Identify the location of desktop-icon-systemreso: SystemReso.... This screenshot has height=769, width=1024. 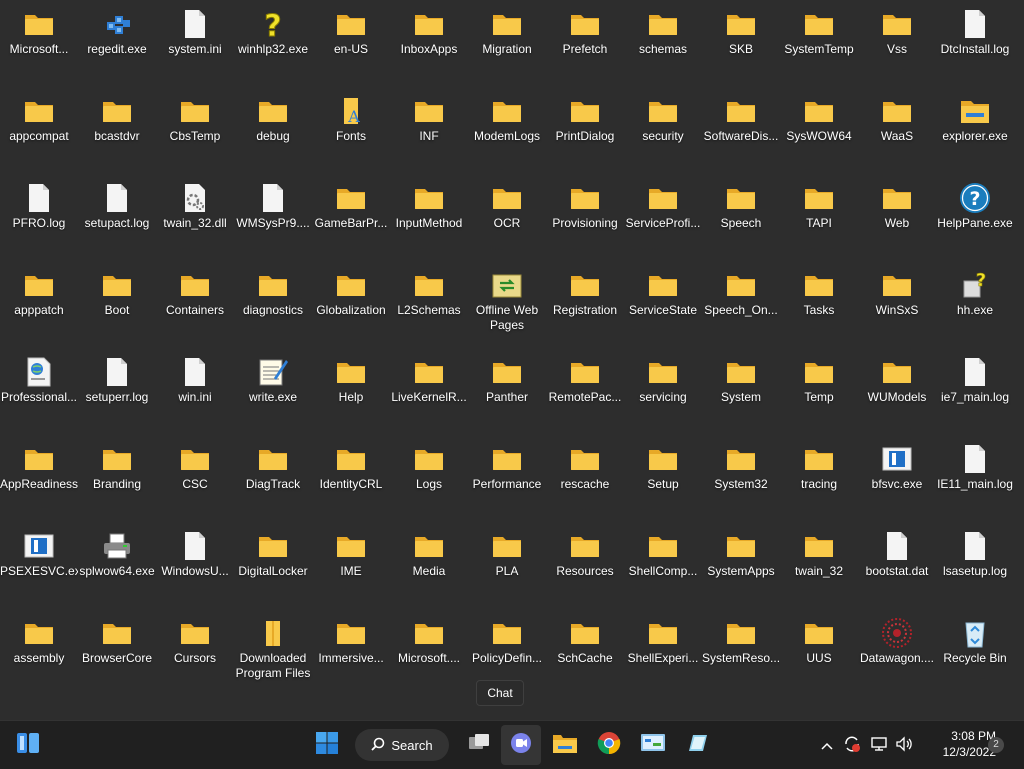
(741, 649).